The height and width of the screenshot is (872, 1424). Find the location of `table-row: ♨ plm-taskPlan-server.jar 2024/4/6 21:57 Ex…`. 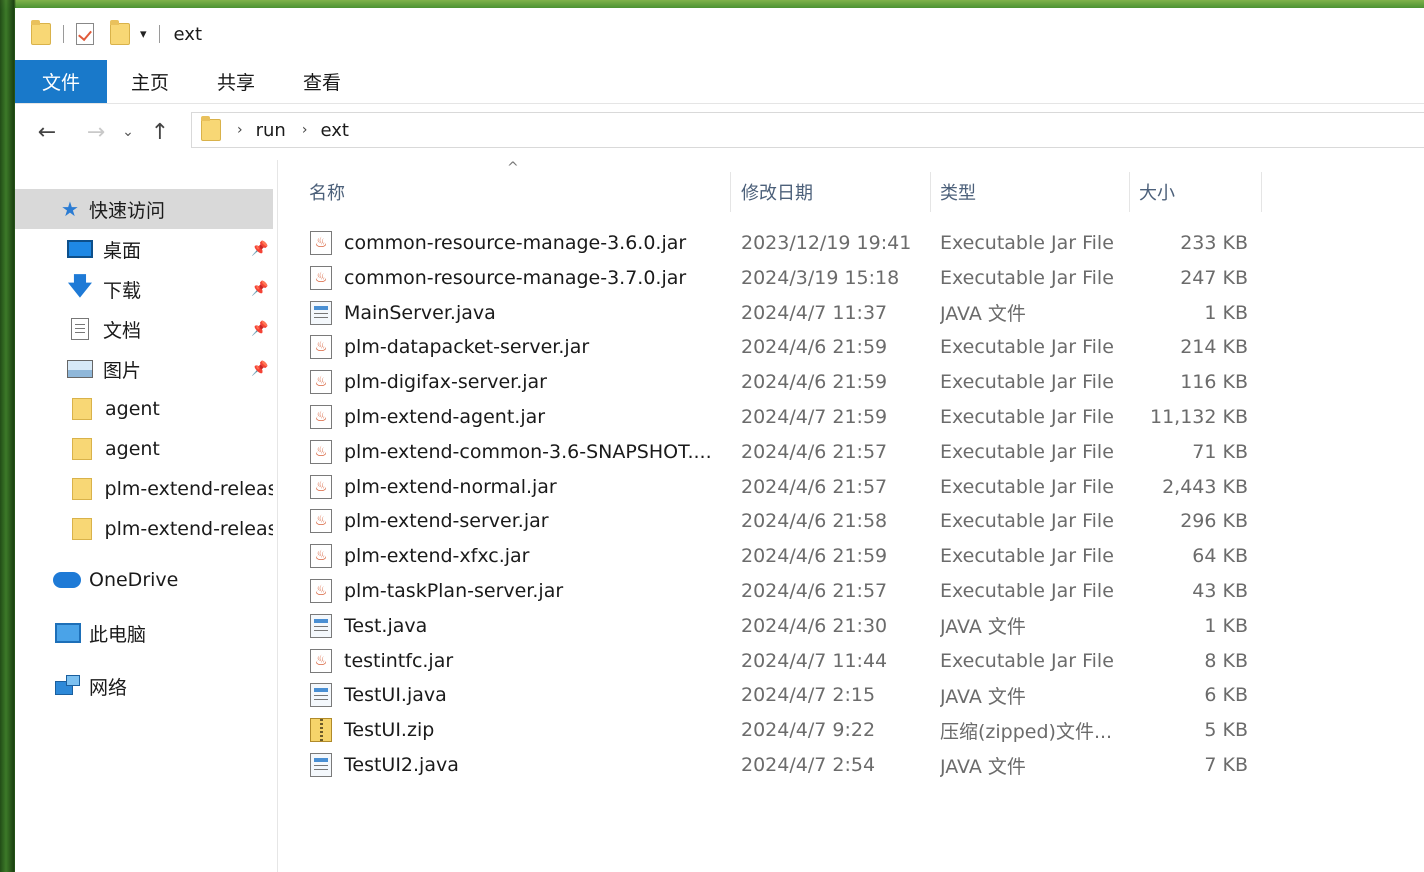

table-row: ♨ plm-taskPlan-server.jar 2024/4/6 21:57 Ex… is located at coordinates (773, 591).